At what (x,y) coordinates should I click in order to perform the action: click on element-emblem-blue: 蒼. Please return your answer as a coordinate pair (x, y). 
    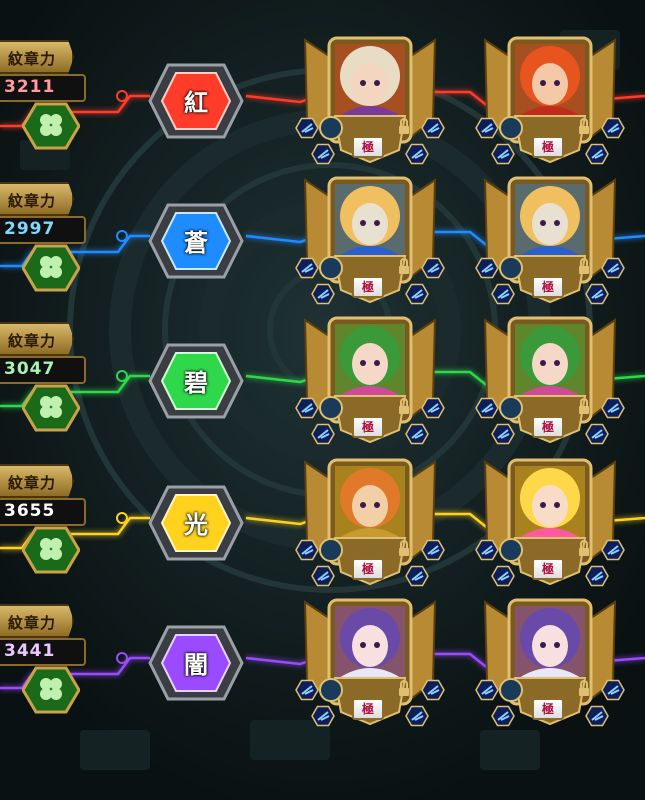
    Looking at the image, I should click on (196, 241).